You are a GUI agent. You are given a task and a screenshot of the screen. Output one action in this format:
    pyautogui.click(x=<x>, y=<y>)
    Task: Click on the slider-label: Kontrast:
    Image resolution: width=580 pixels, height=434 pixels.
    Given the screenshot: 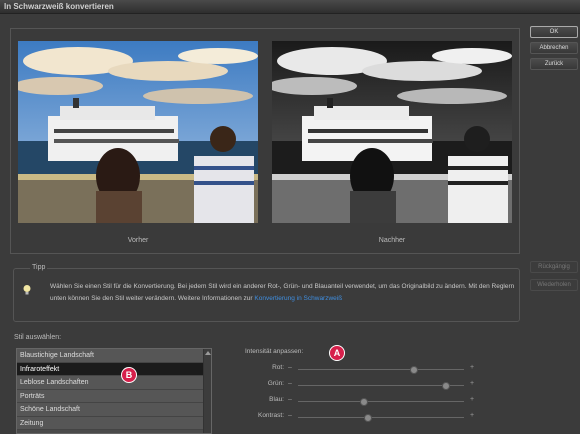 What is the action you would take?
    pyautogui.click(x=270, y=415)
    